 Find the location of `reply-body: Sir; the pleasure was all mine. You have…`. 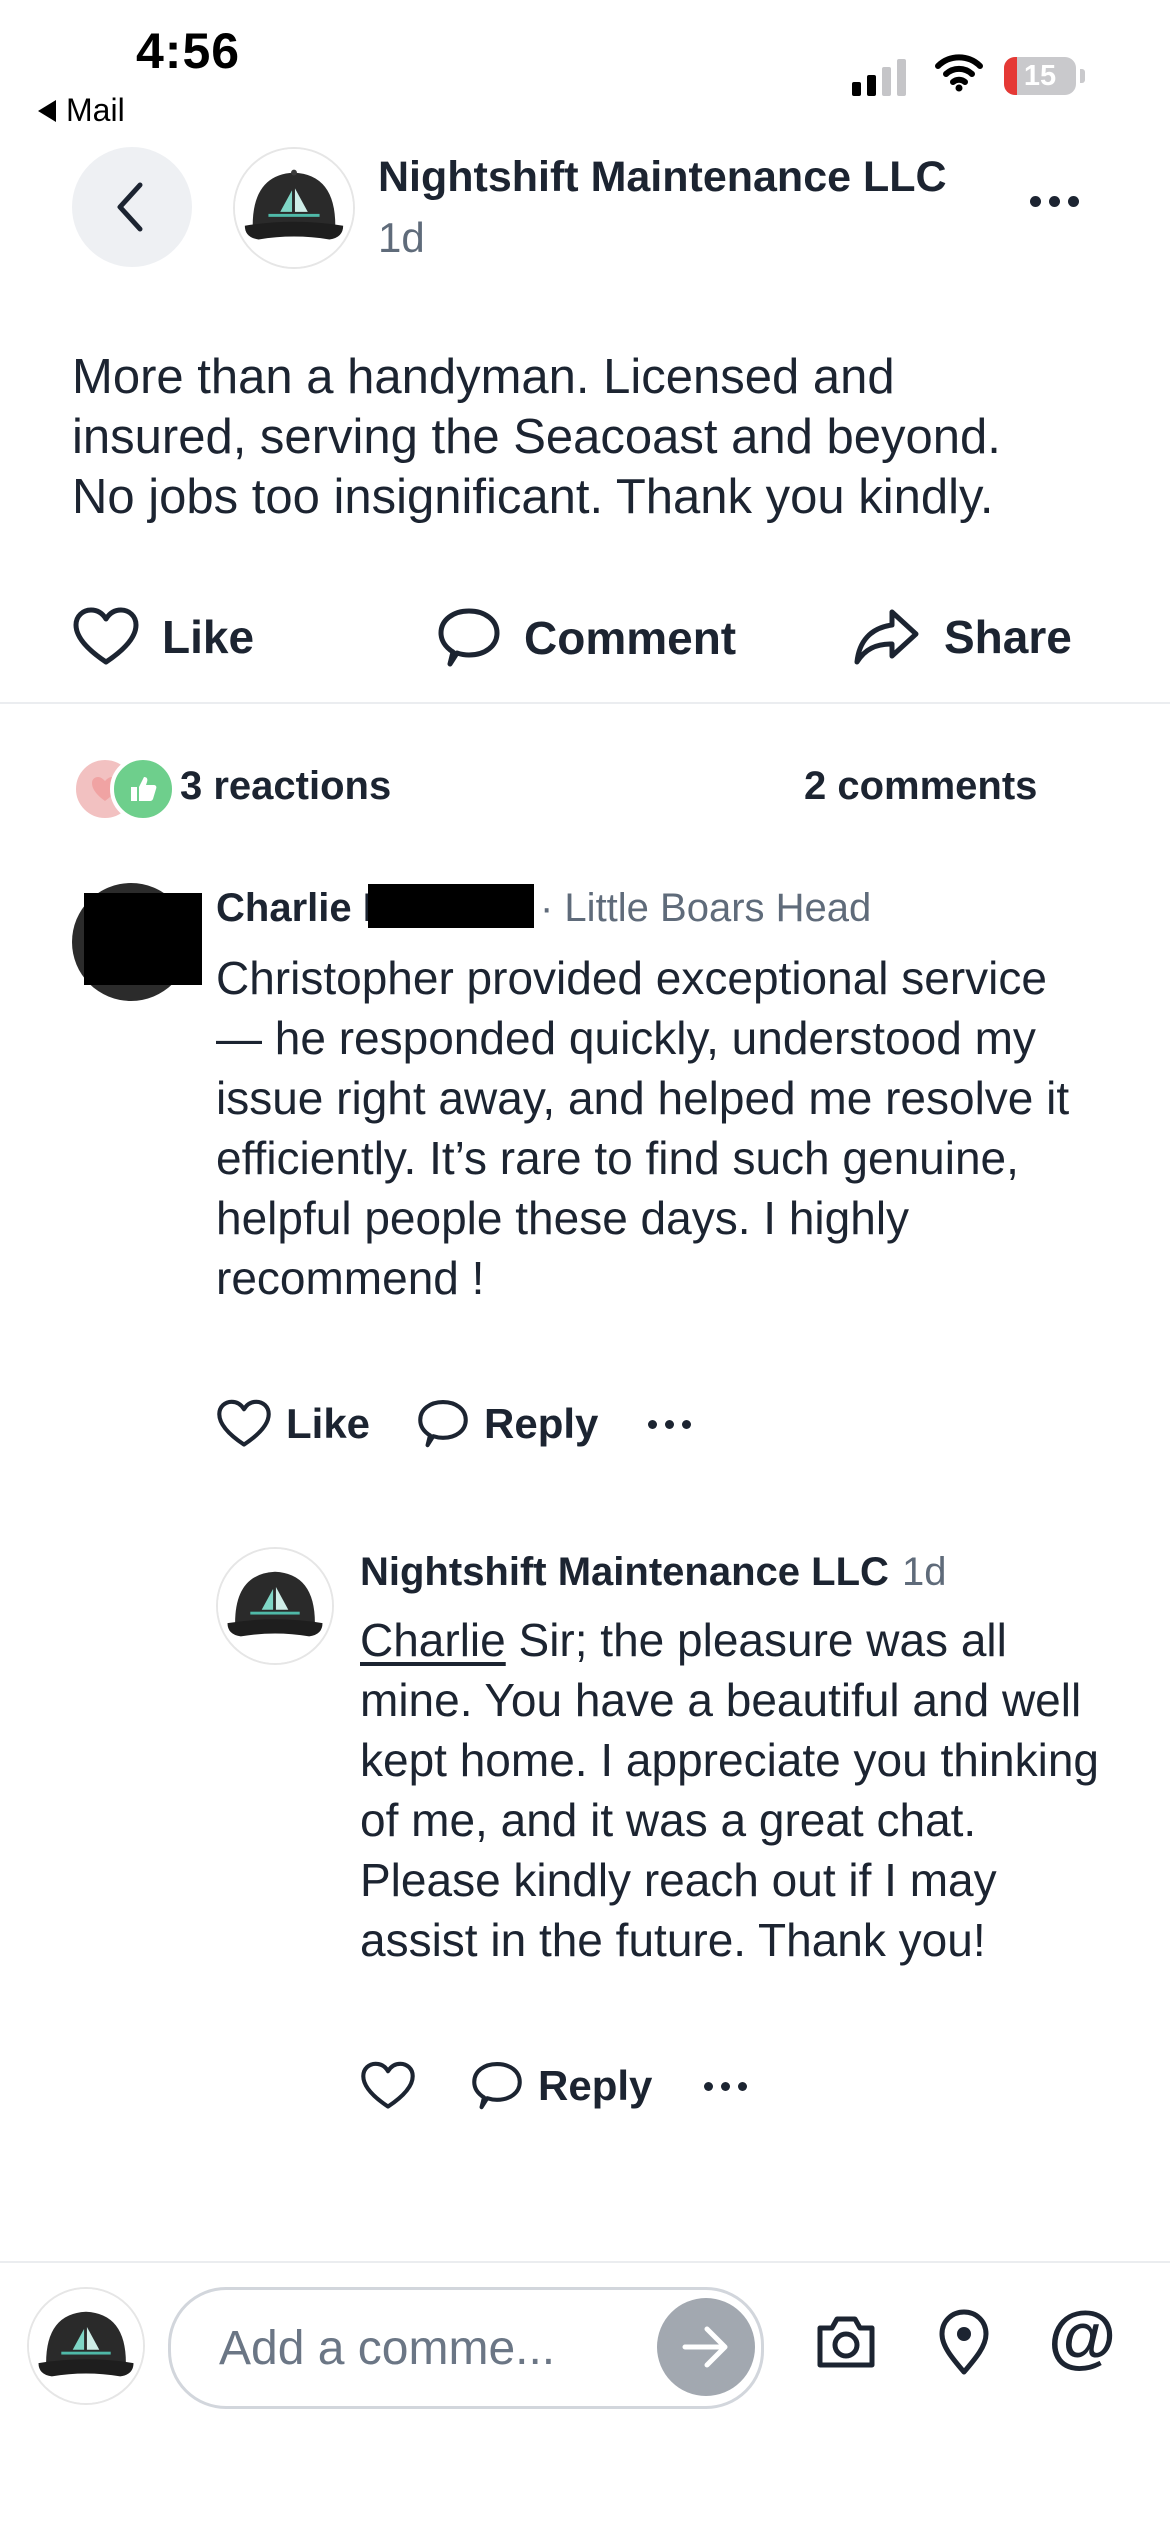

reply-body: Sir; the pleasure was all mine. You have… is located at coordinates (730, 1790).